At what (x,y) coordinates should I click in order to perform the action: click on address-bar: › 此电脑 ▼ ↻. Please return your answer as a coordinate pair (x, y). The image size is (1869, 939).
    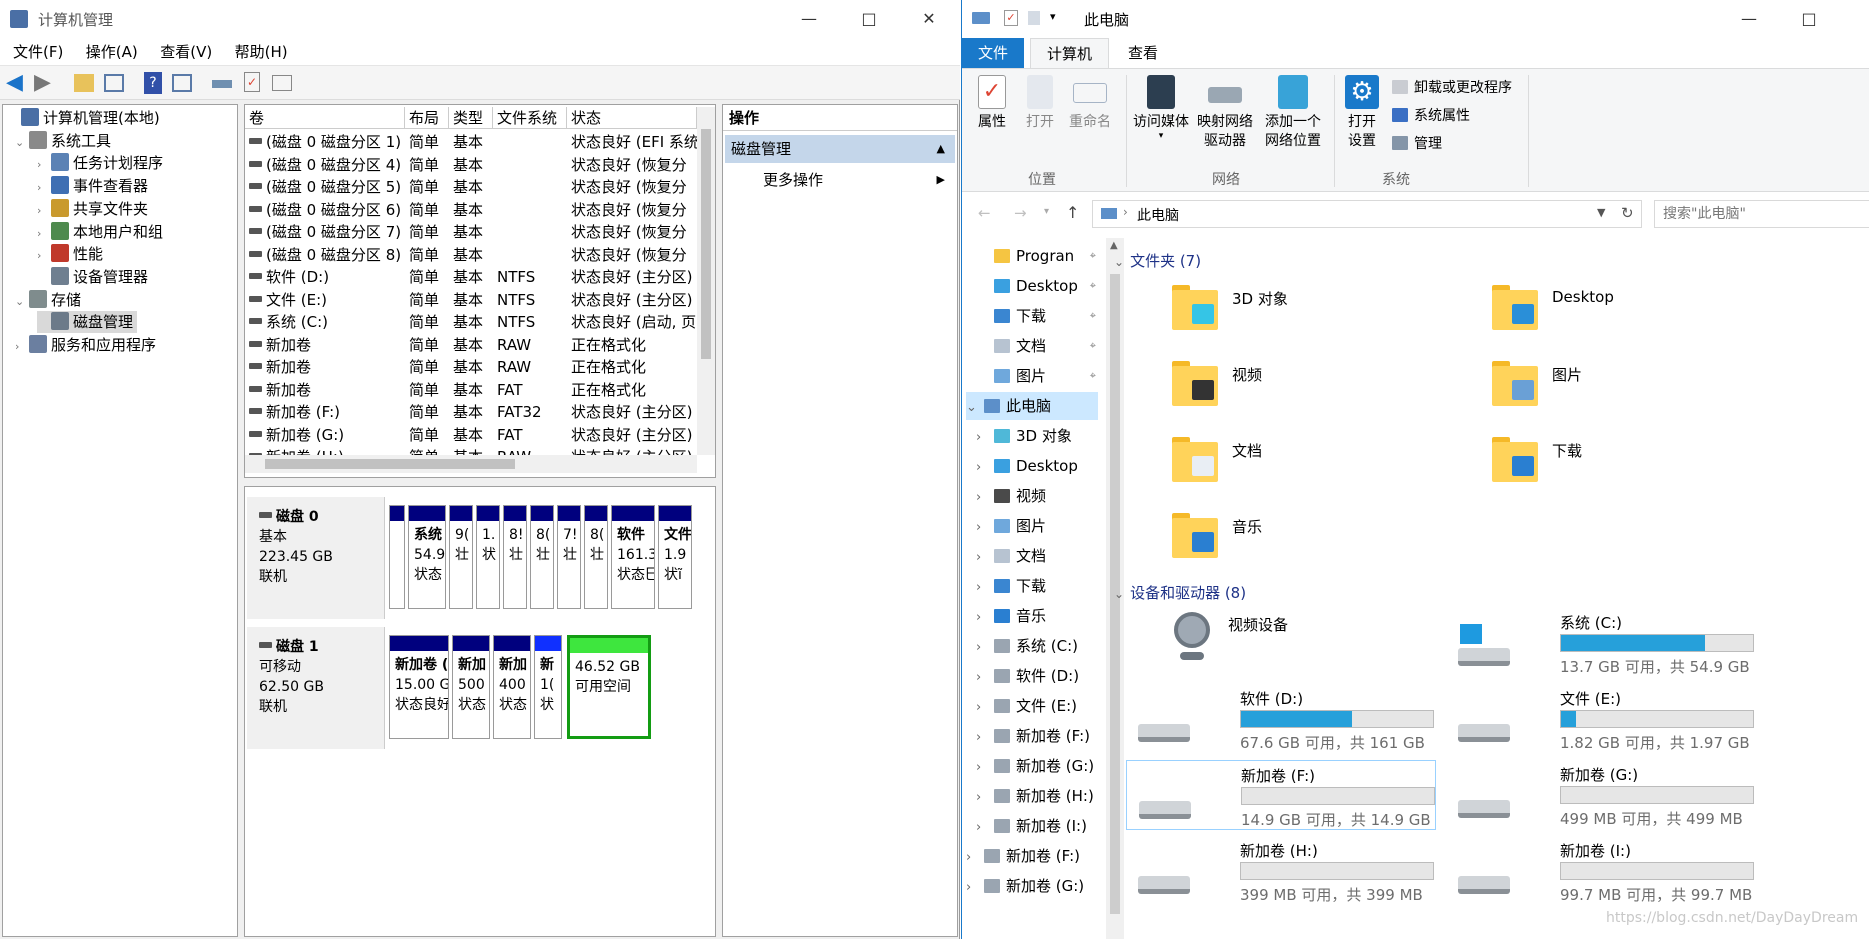
    Looking at the image, I should click on (1367, 214).